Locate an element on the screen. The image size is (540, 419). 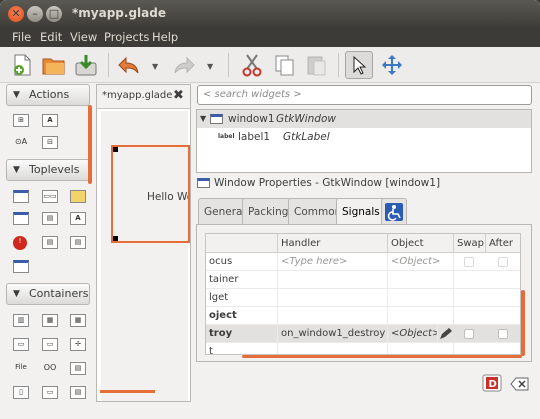
palette-item-message-dialog: ! is located at coordinates (20, 243).